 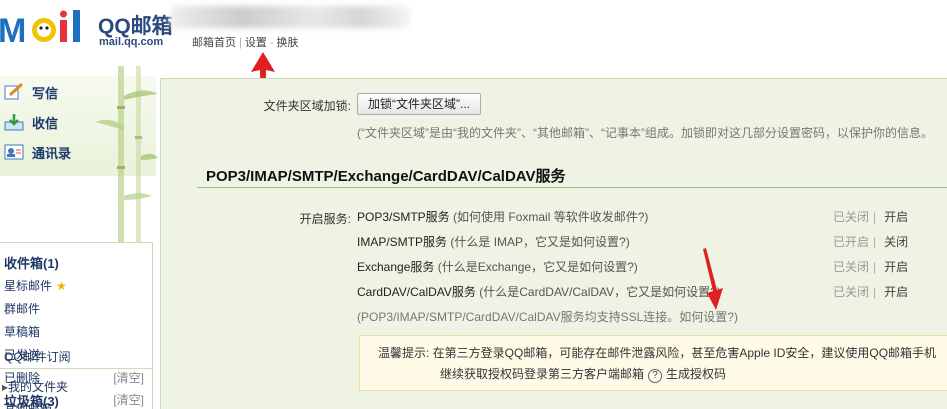 What do you see at coordinates (22, 331) in the screenshot?
I see `folder-drafts: 草稿箱` at bounding box center [22, 331].